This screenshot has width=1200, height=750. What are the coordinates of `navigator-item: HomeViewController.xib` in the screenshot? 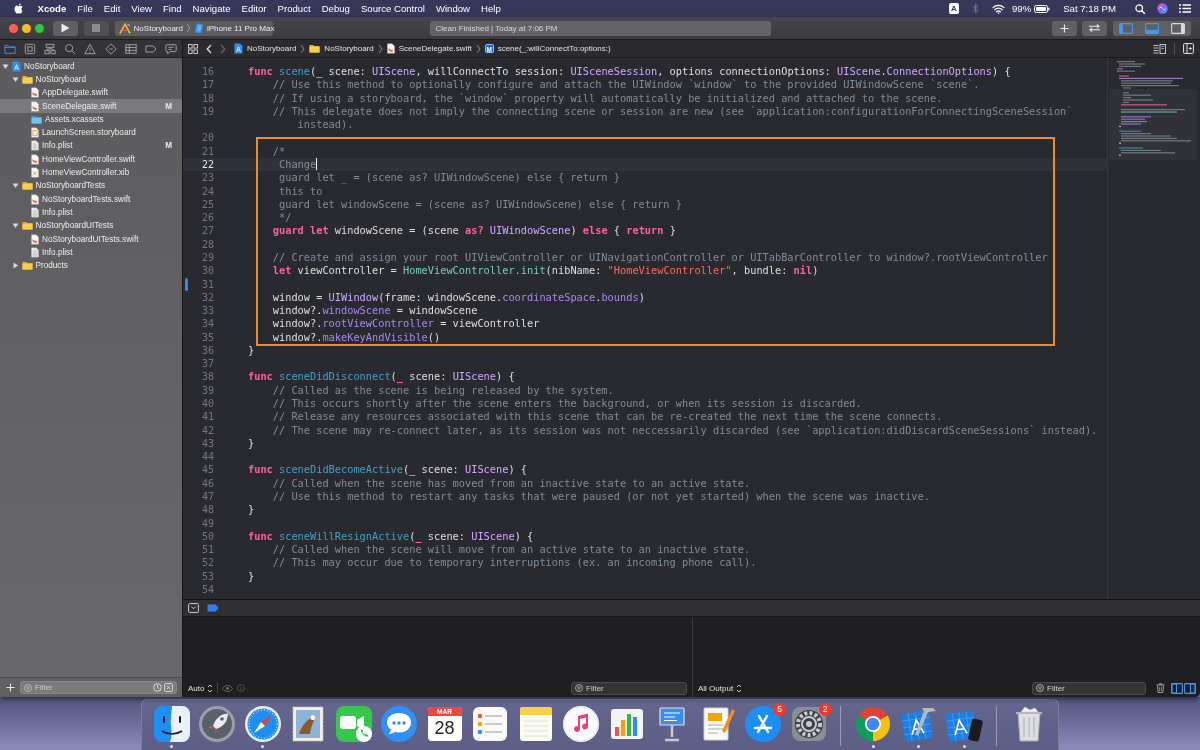 It's located at (91, 172).